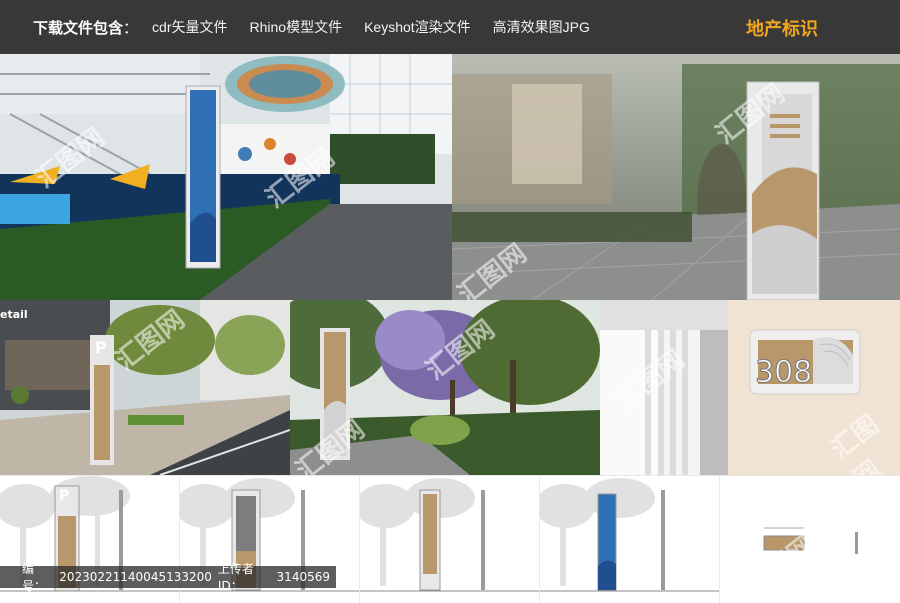 This screenshot has width=900, height=603. What do you see at coordinates (135, 577) in the screenshot?
I see `footer-id-value: 20230221140045133200` at bounding box center [135, 577].